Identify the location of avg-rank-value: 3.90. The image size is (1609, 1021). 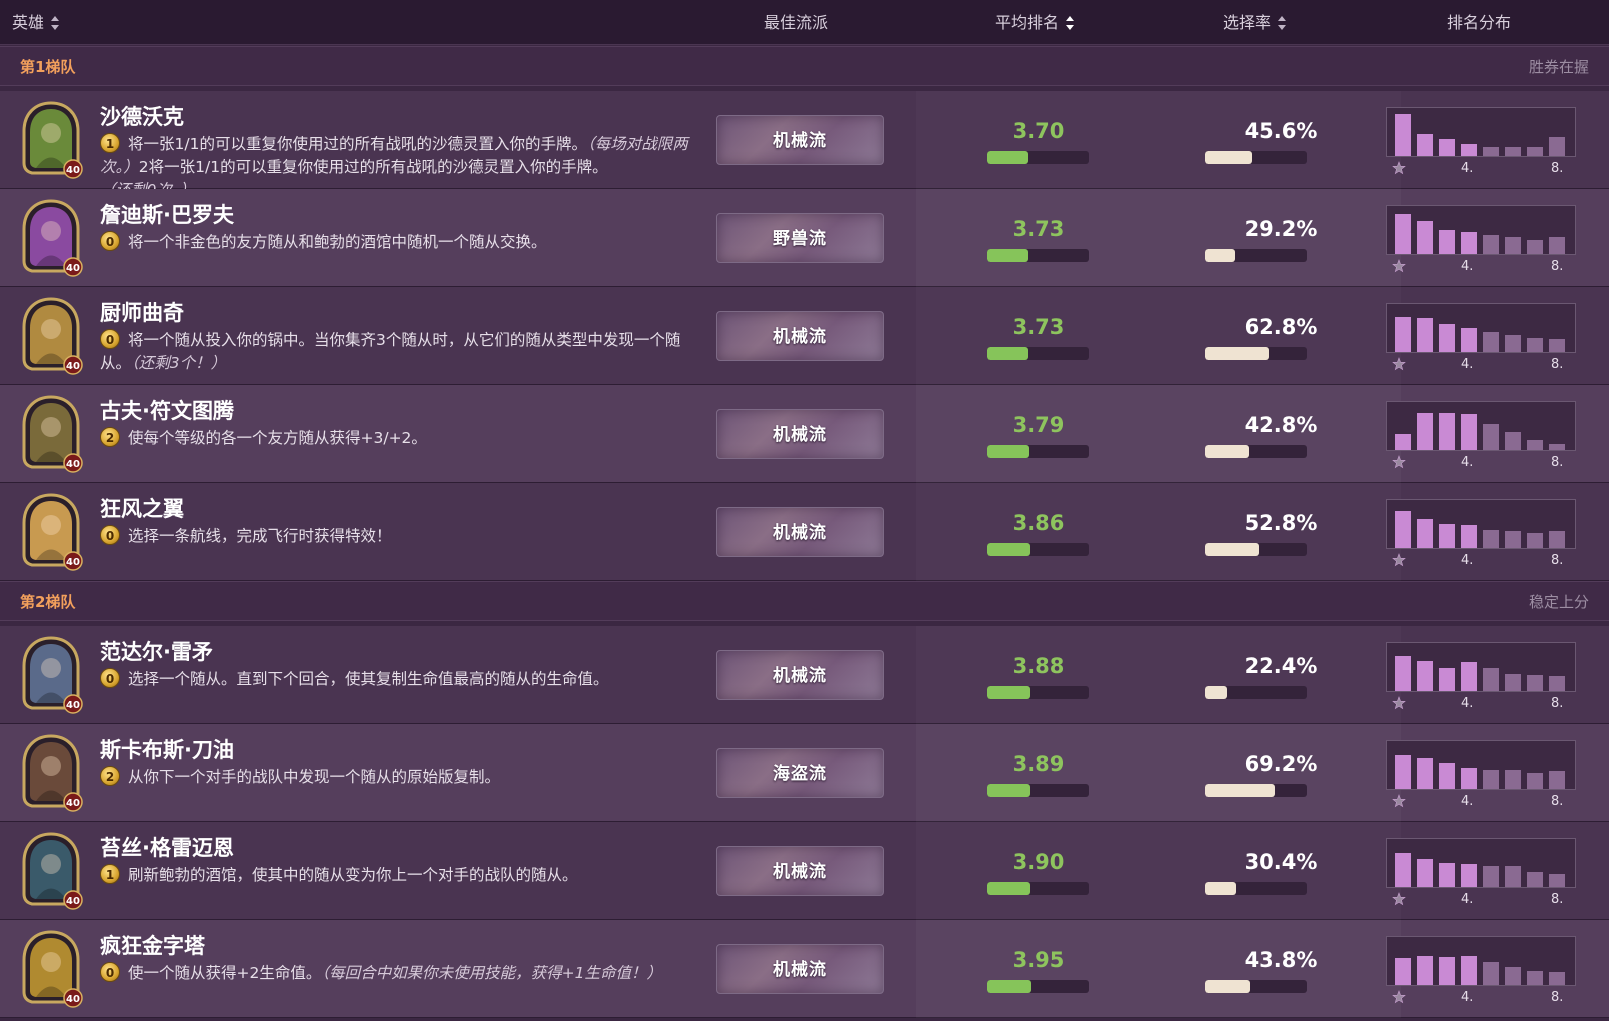
(1038, 862).